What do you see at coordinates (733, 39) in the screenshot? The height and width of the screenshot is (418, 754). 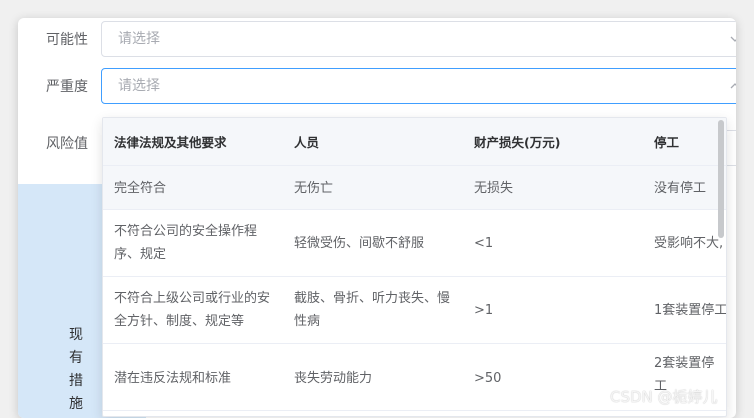 I see `chevron-down-icon` at bounding box center [733, 39].